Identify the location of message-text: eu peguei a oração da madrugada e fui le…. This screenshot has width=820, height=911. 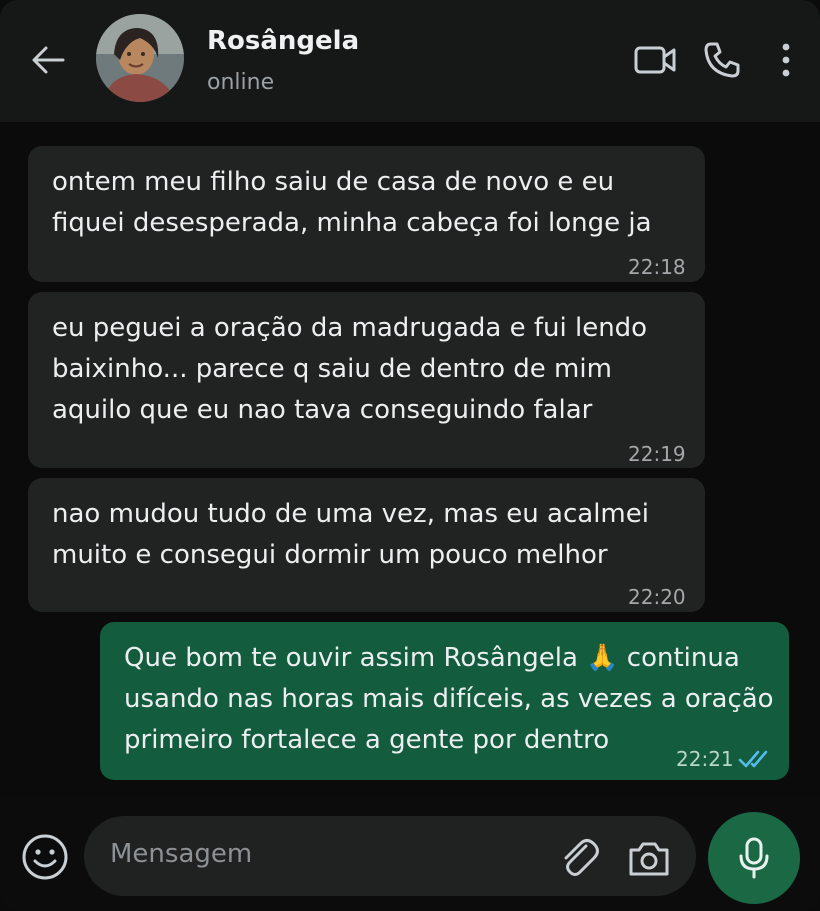
(349, 369).